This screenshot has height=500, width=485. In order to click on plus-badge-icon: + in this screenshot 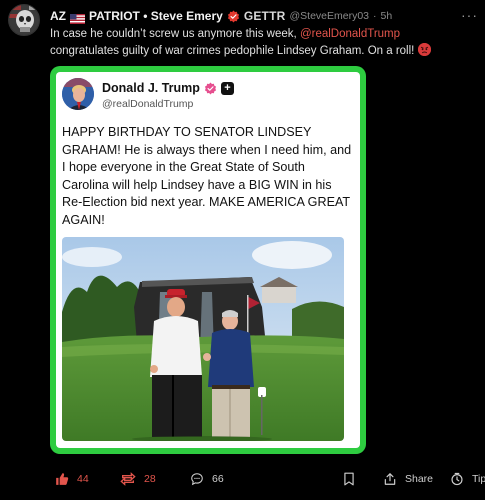, I will do `click(227, 88)`.